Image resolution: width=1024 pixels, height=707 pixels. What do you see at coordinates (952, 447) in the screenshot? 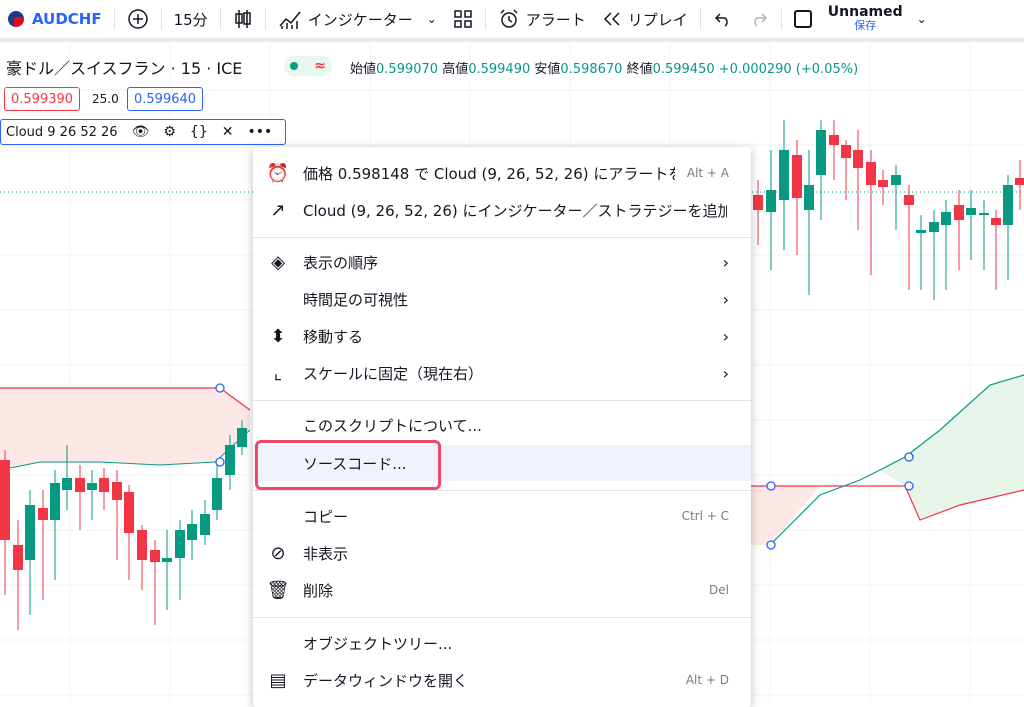
I see `ichimoku-cloud-bull` at bounding box center [952, 447].